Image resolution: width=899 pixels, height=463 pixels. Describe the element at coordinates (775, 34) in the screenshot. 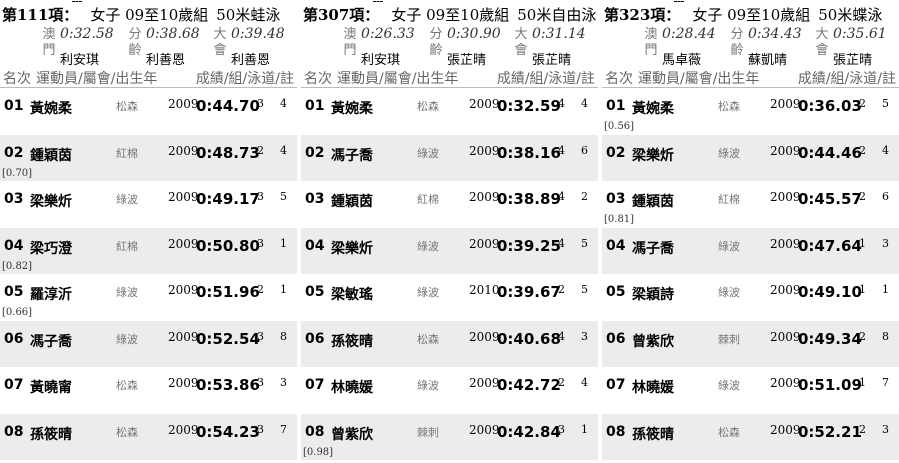

I see `record-time: 0:34.43` at that location.